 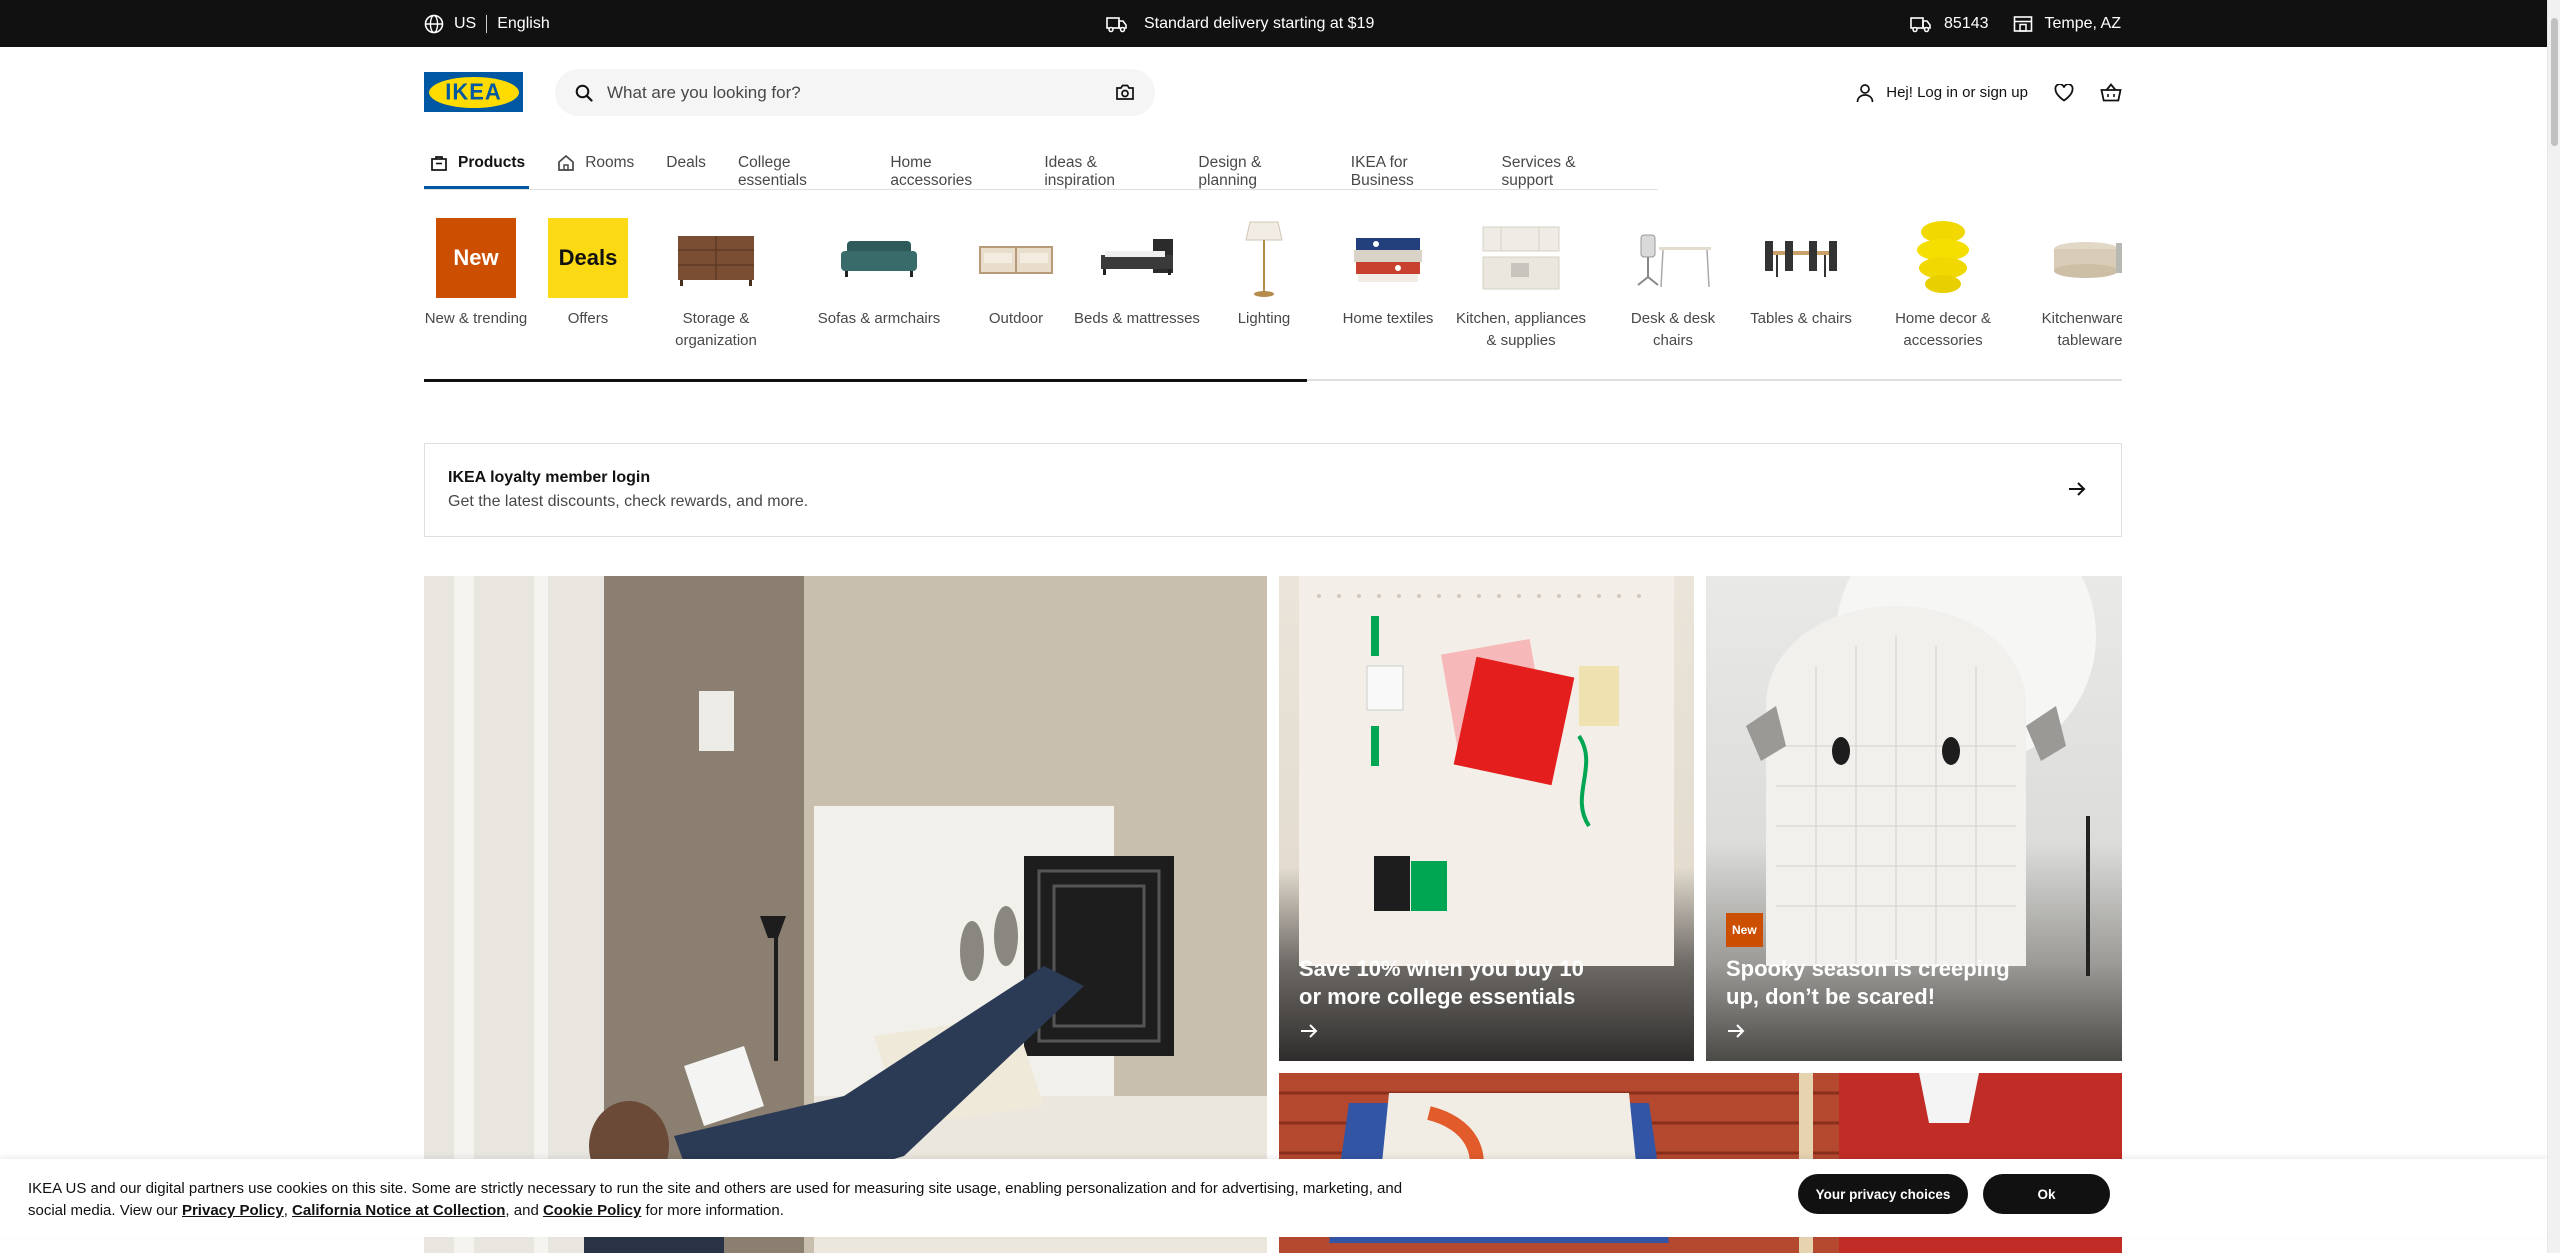 I want to click on category-storage-organization: Storage & organization, so click(x=716, y=285).